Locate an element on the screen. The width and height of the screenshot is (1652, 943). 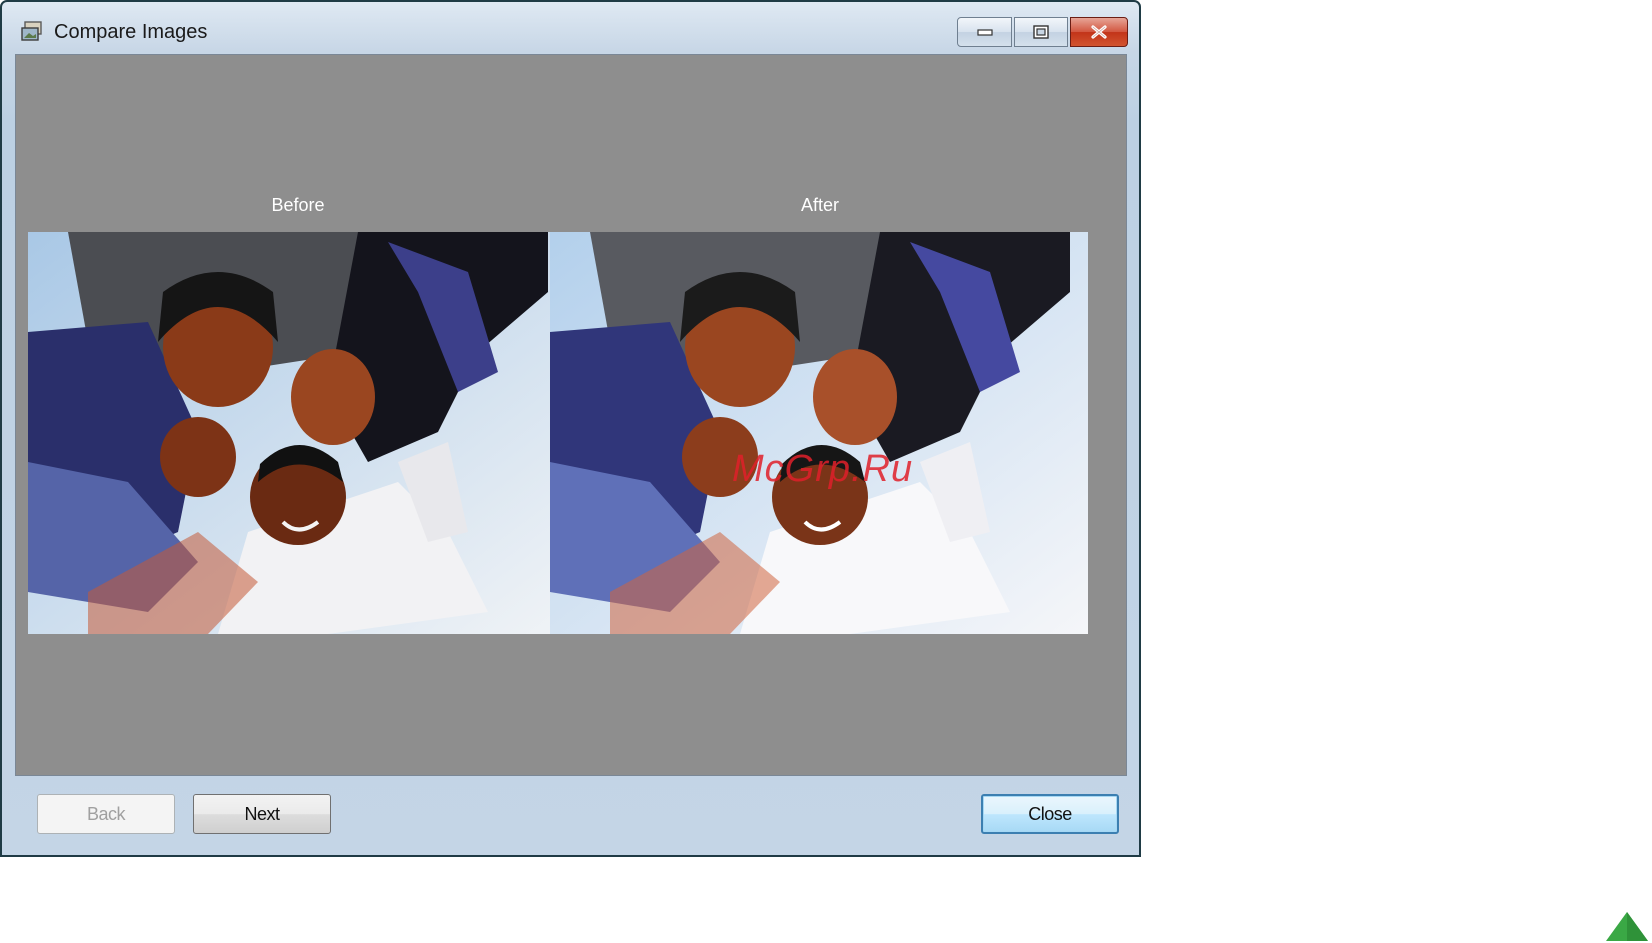
after-image is located at coordinates (819, 433).